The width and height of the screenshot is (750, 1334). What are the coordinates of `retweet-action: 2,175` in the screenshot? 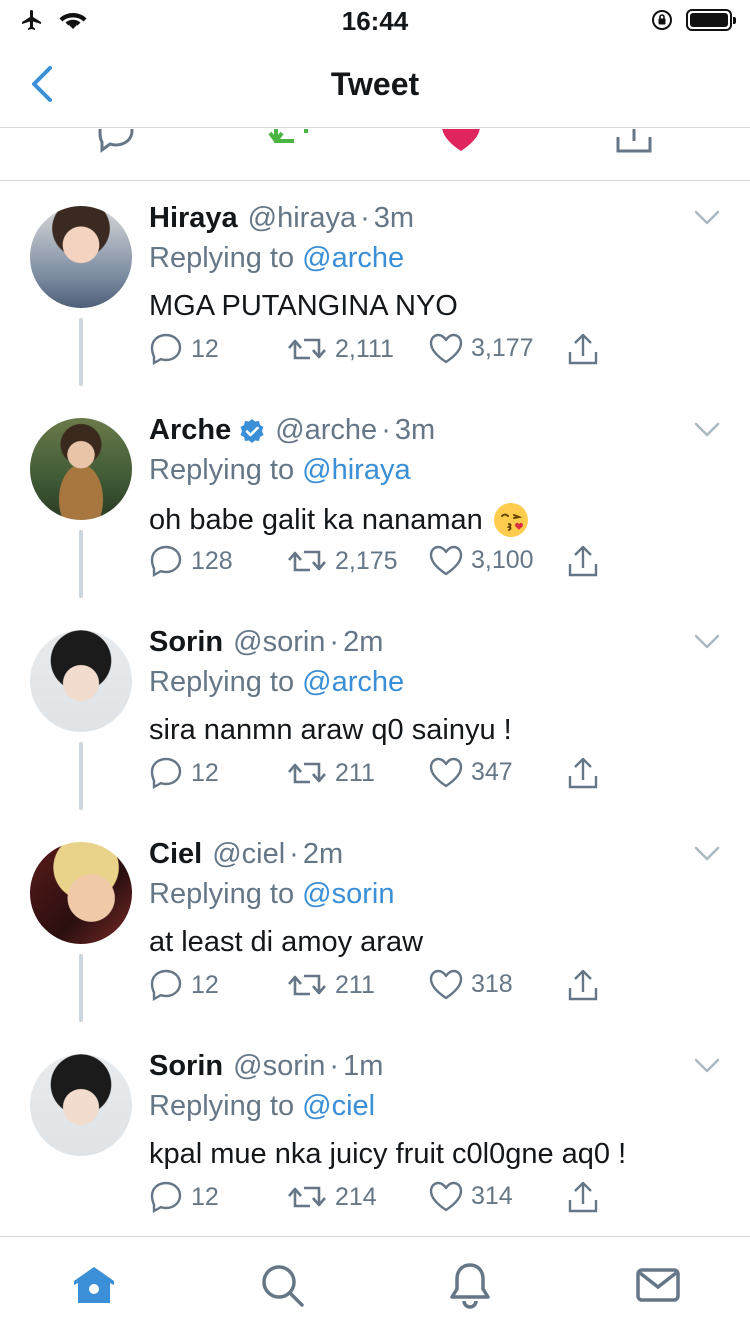 It's located at (342, 561).